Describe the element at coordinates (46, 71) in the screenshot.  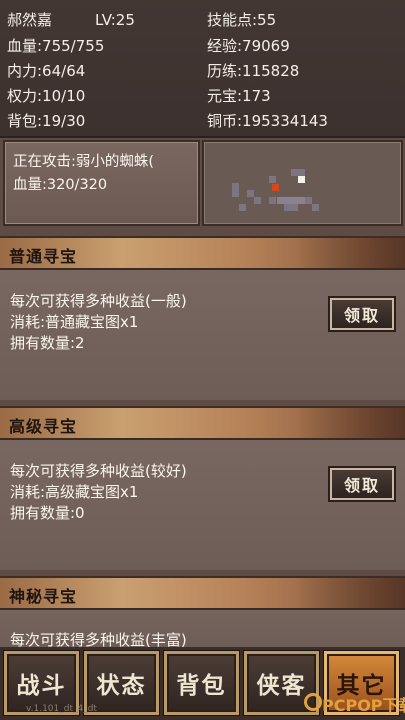
I see `inner-power-stat: 内力:64/64` at that location.